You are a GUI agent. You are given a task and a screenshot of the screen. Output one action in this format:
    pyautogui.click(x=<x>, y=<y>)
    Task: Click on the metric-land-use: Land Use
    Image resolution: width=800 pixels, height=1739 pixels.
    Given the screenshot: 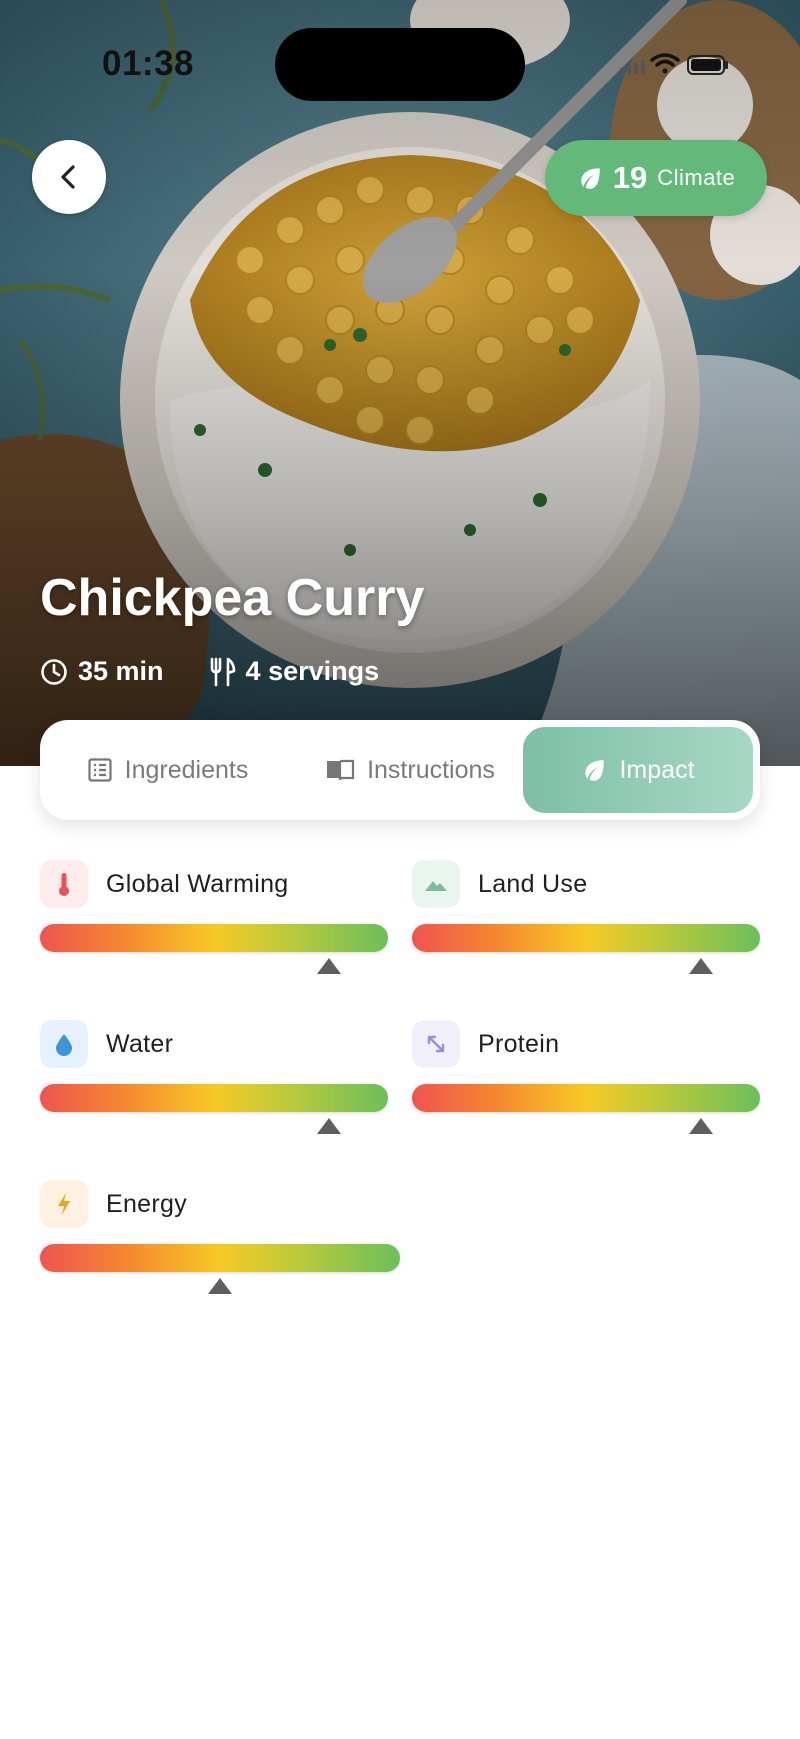 What is the action you would take?
    pyautogui.click(x=587, y=920)
    